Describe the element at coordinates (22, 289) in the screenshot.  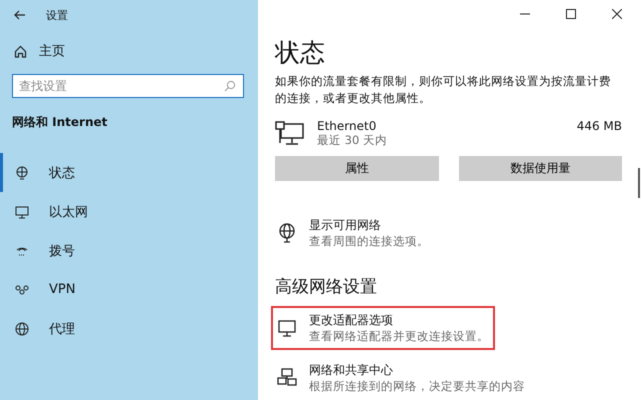
I see `vpn-icon` at that location.